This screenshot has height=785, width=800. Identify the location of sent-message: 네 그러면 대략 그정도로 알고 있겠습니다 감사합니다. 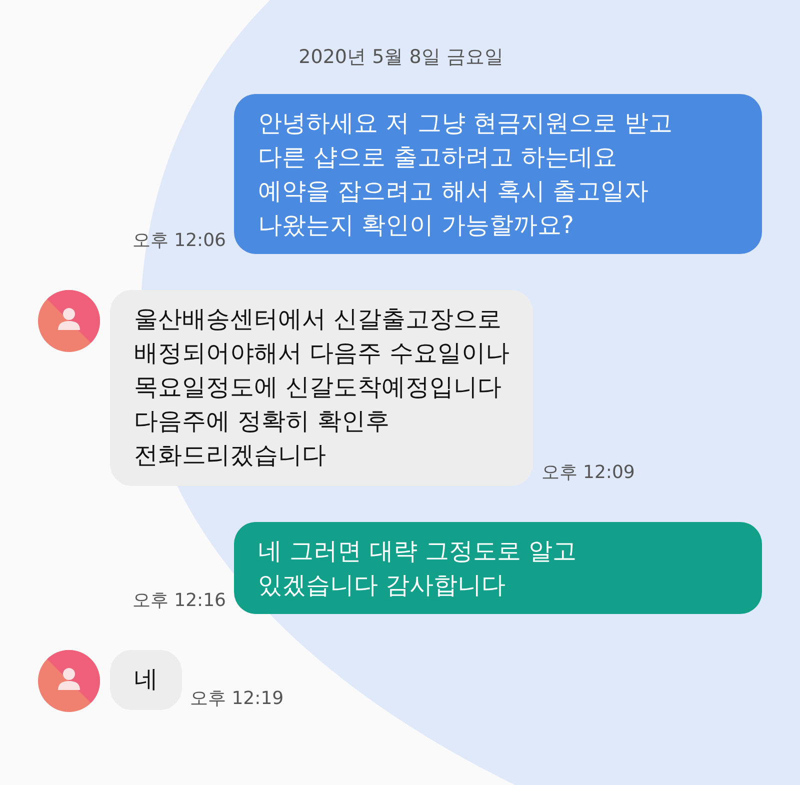
(498, 568).